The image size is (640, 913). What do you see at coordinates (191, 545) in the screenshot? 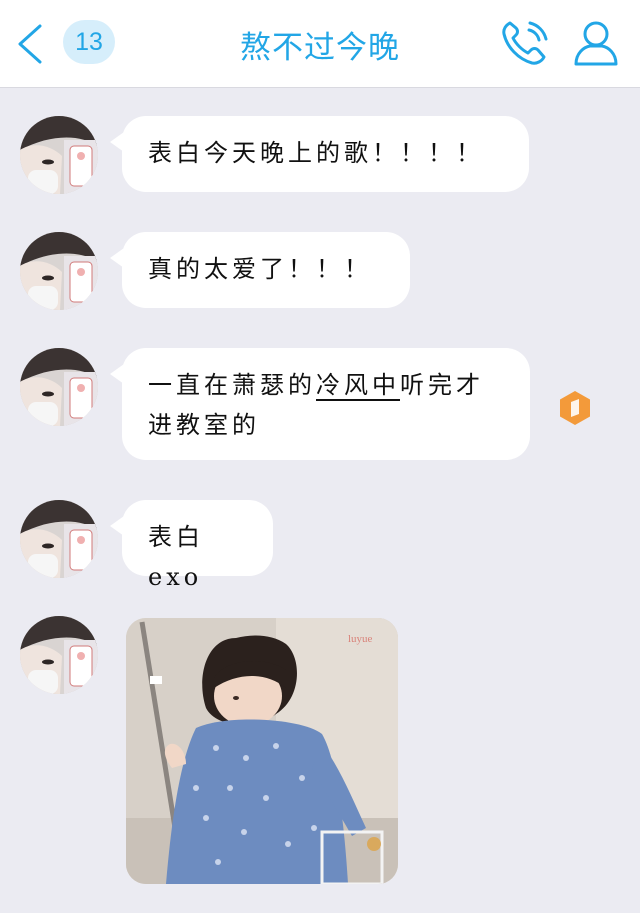
I see `message-bubble: 表白exo` at bounding box center [191, 545].